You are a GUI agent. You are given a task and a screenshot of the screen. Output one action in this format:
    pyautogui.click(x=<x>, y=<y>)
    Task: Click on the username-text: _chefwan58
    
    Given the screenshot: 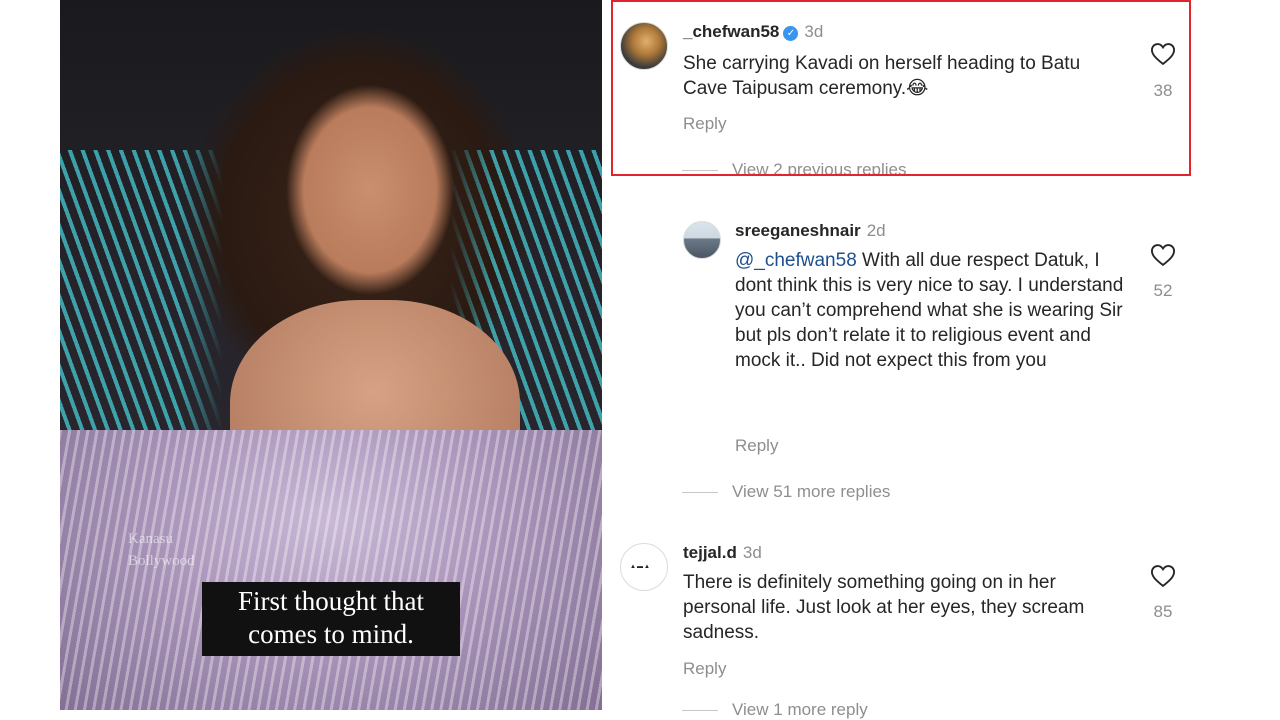 What is the action you would take?
    pyautogui.click(x=731, y=31)
    